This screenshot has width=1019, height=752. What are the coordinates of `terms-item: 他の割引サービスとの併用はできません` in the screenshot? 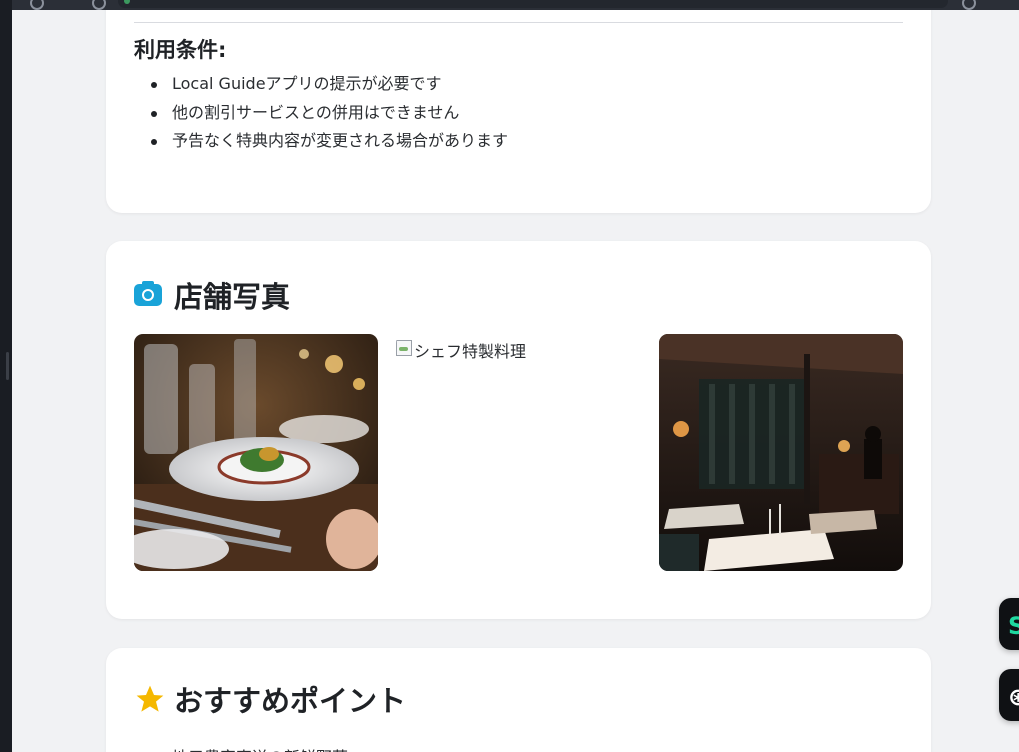 It's located at (321, 115).